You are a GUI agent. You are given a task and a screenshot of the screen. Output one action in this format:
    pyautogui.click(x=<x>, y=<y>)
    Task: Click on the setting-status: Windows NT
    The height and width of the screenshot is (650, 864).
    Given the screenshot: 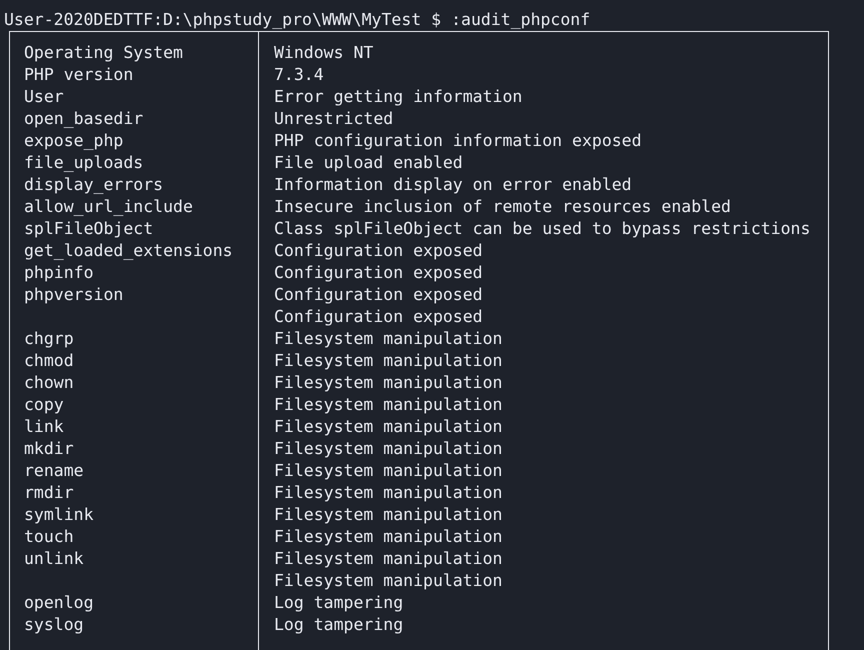 What is the action you would take?
    pyautogui.click(x=324, y=52)
    